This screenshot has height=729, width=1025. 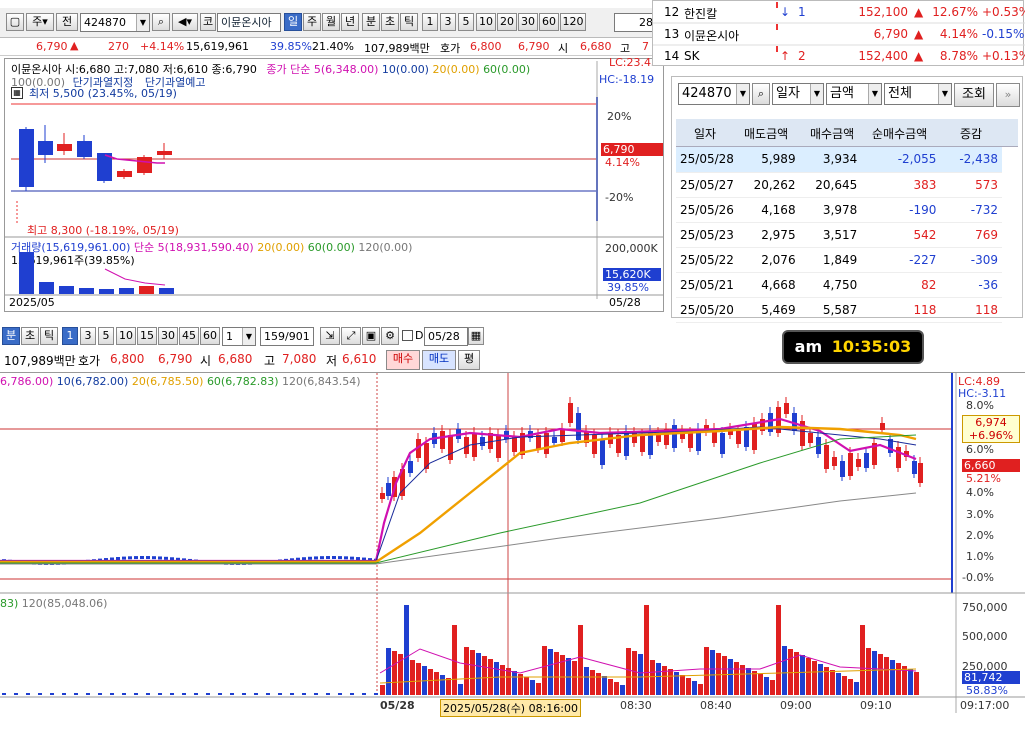 What do you see at coordinates (839, 235) in the screenshot?
I see `table-row: 25/05/23 2,975 3,517 542 769` at bounding box center [839, 235].